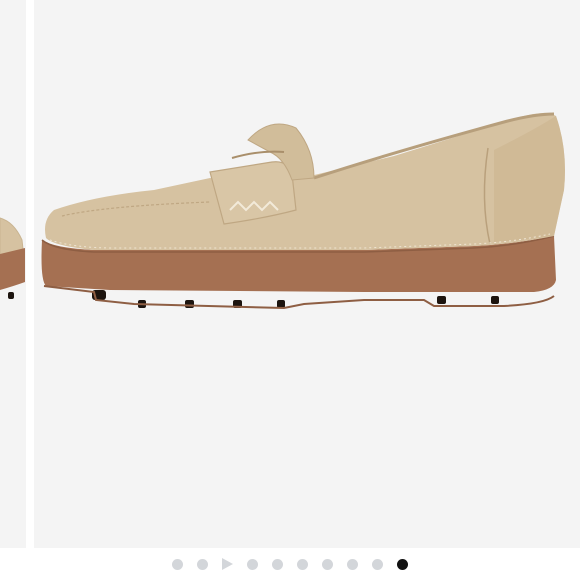 The height and width of the screenshot is (580, 580). I want to click on pager-video-play-icon, so click(227, 564).